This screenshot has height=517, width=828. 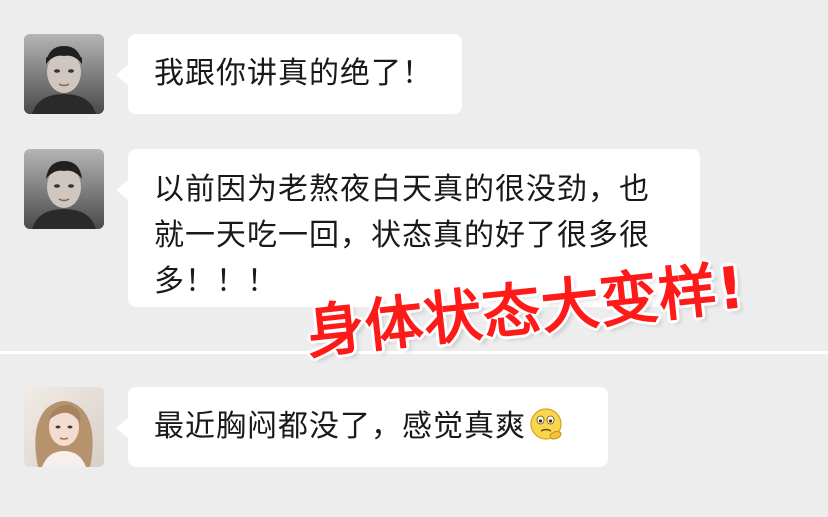 I want to click on message-bubble-1: 我跟你讲真的绝了！, so click(x=289, y=74).